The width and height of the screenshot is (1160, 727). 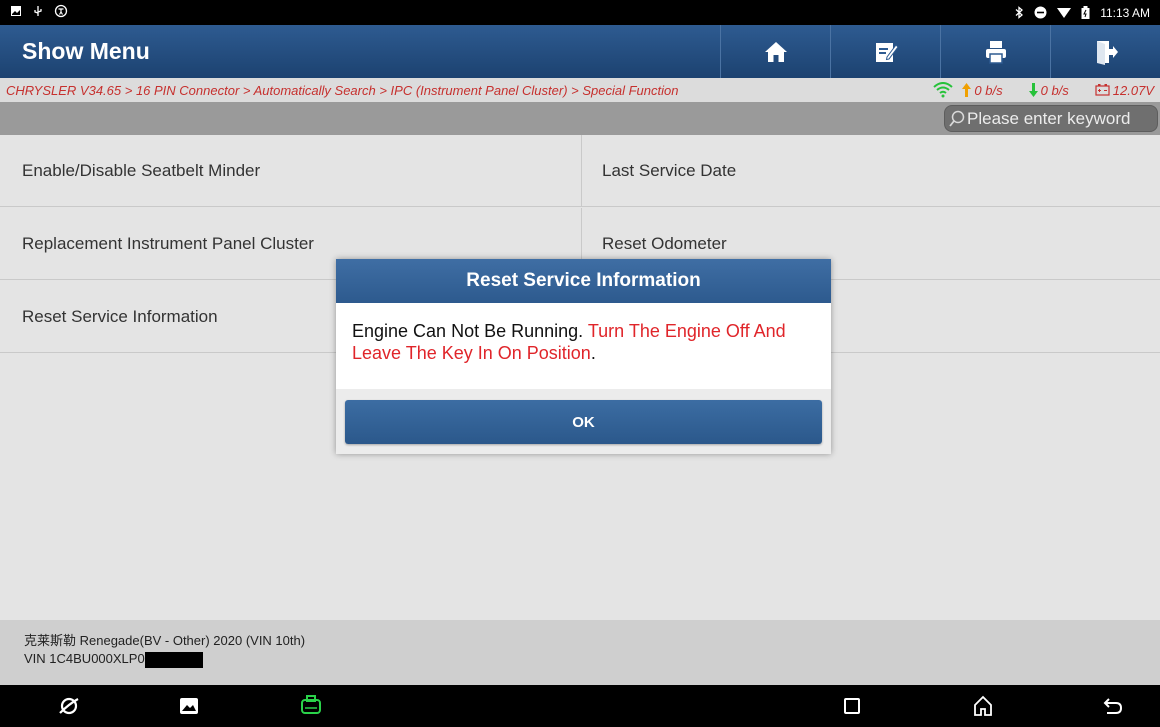 I want to click on back-button, so click(x=1113, y=706).